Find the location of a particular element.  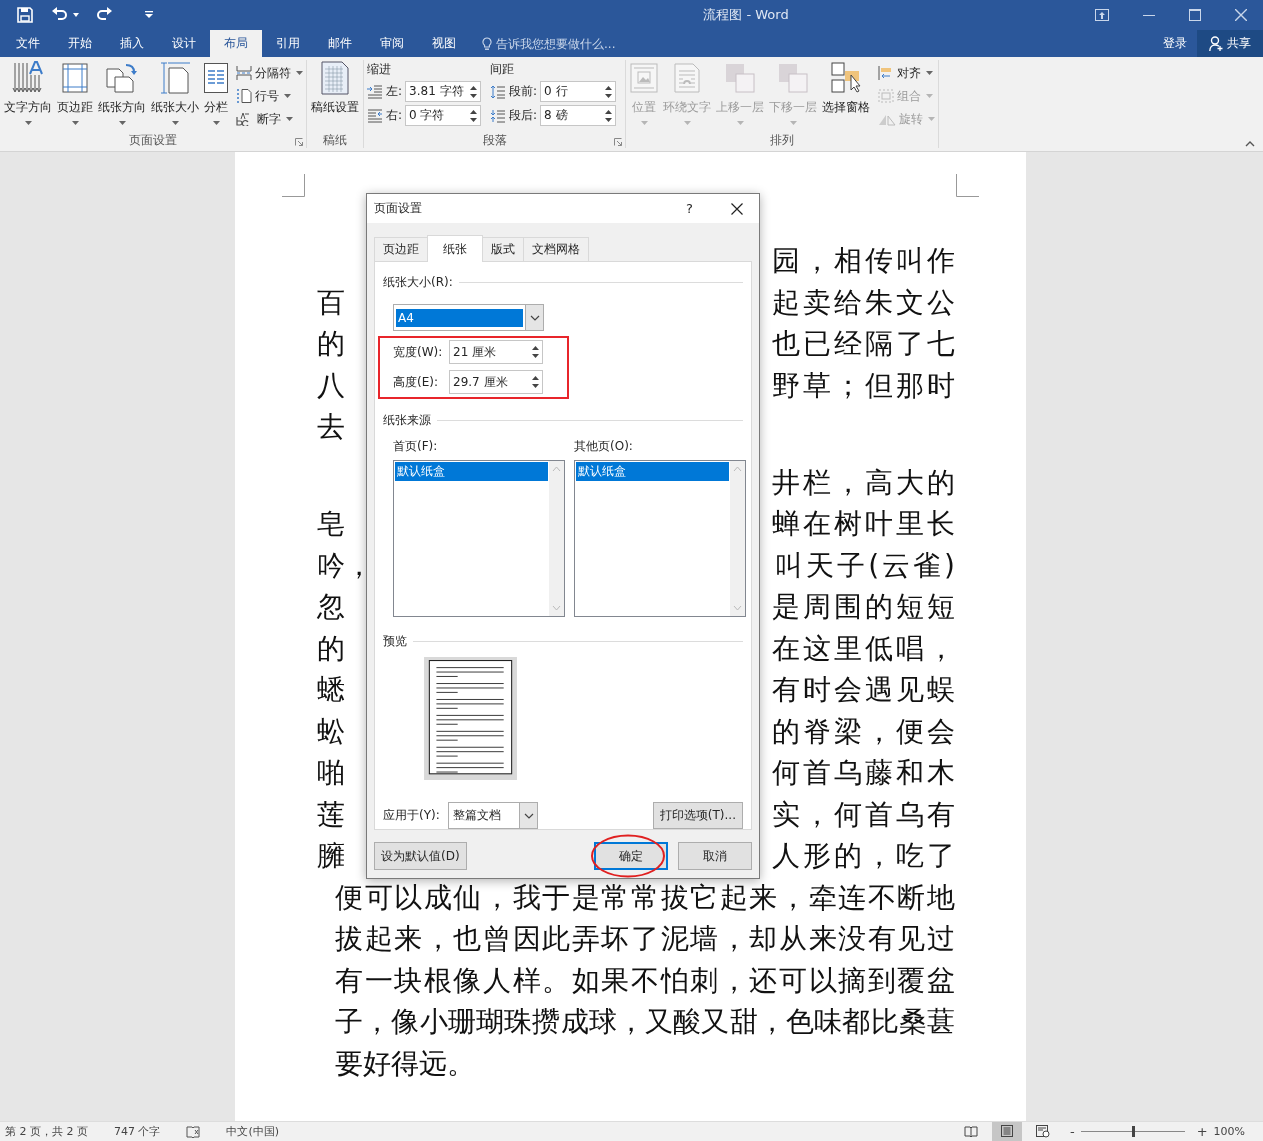

ribbon-tab: 视图 is located at coordinates (444, 43).